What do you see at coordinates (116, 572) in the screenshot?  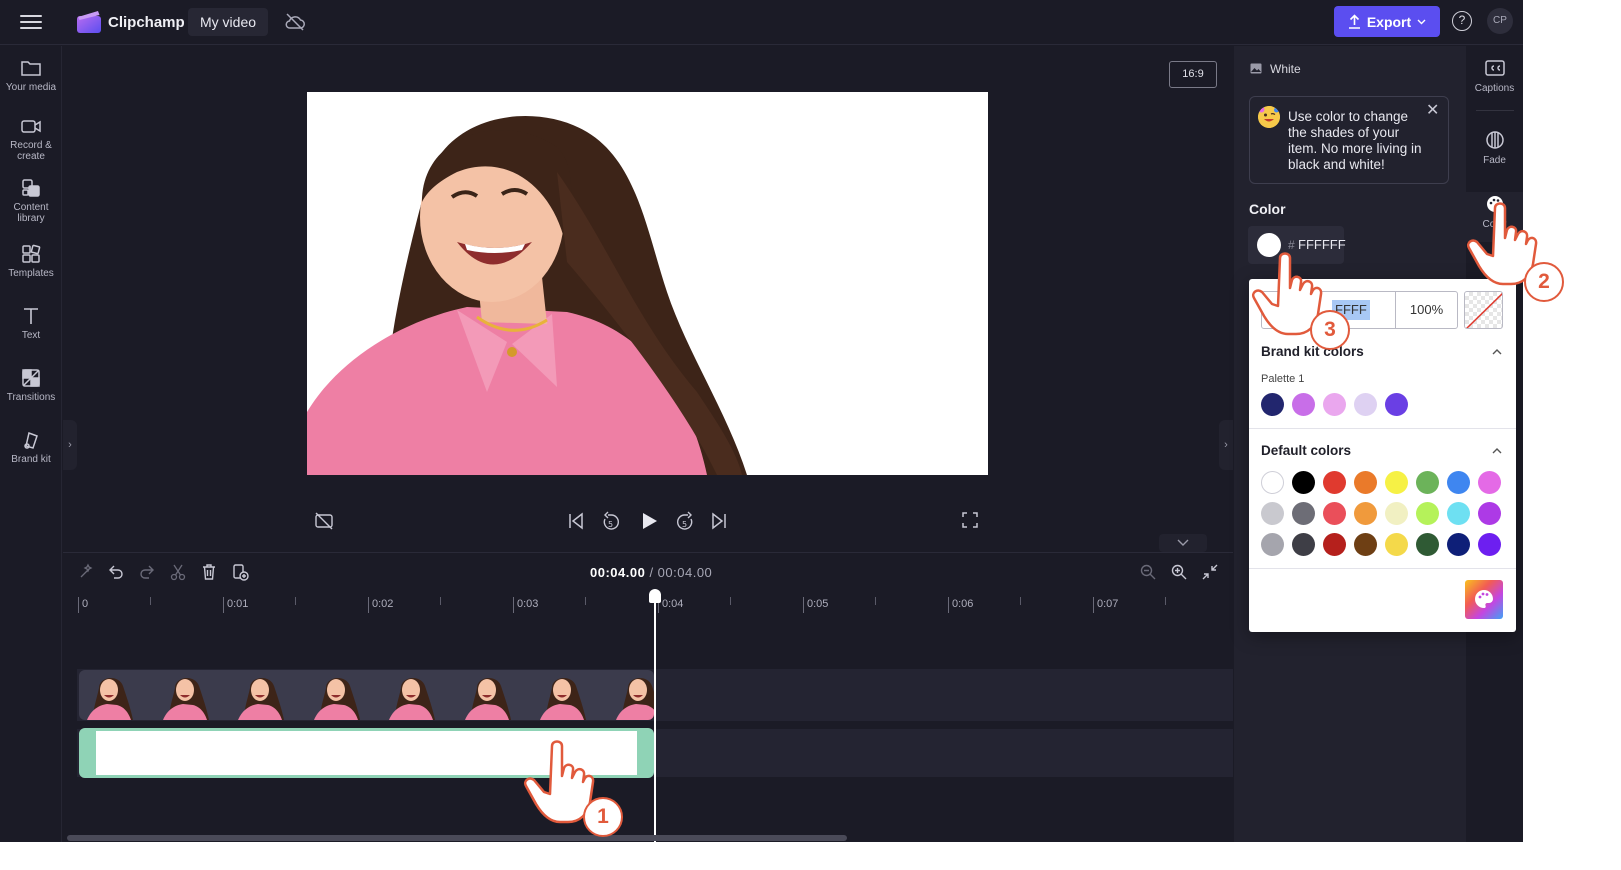 I see `undo-icon` at bounding box center [116, 572].